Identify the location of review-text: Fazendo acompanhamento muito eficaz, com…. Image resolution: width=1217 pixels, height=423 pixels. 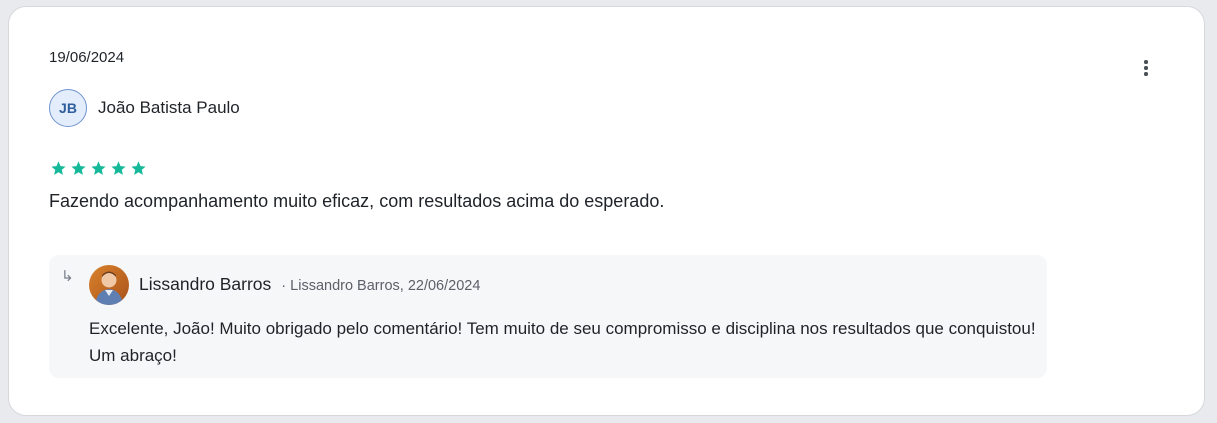
(357, 201).